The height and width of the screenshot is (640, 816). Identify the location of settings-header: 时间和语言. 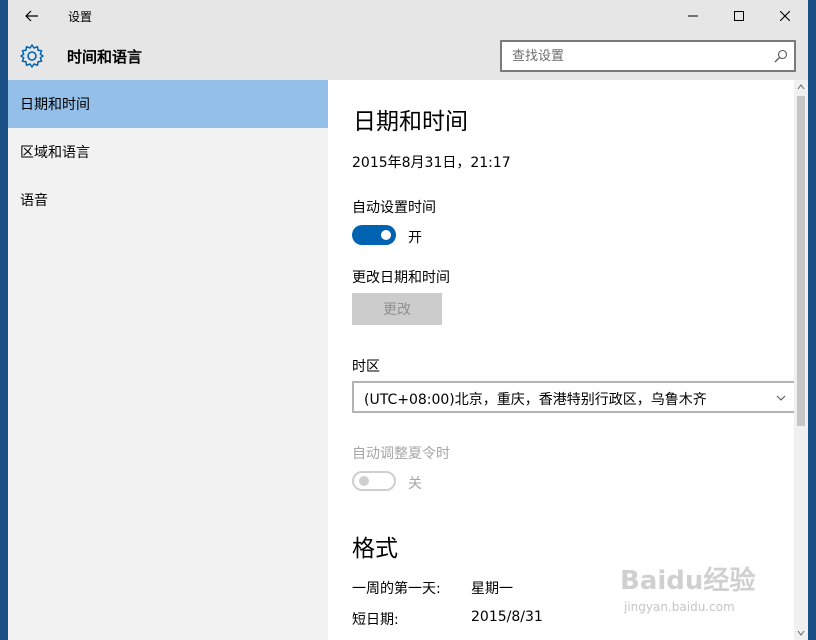
(408, 56).